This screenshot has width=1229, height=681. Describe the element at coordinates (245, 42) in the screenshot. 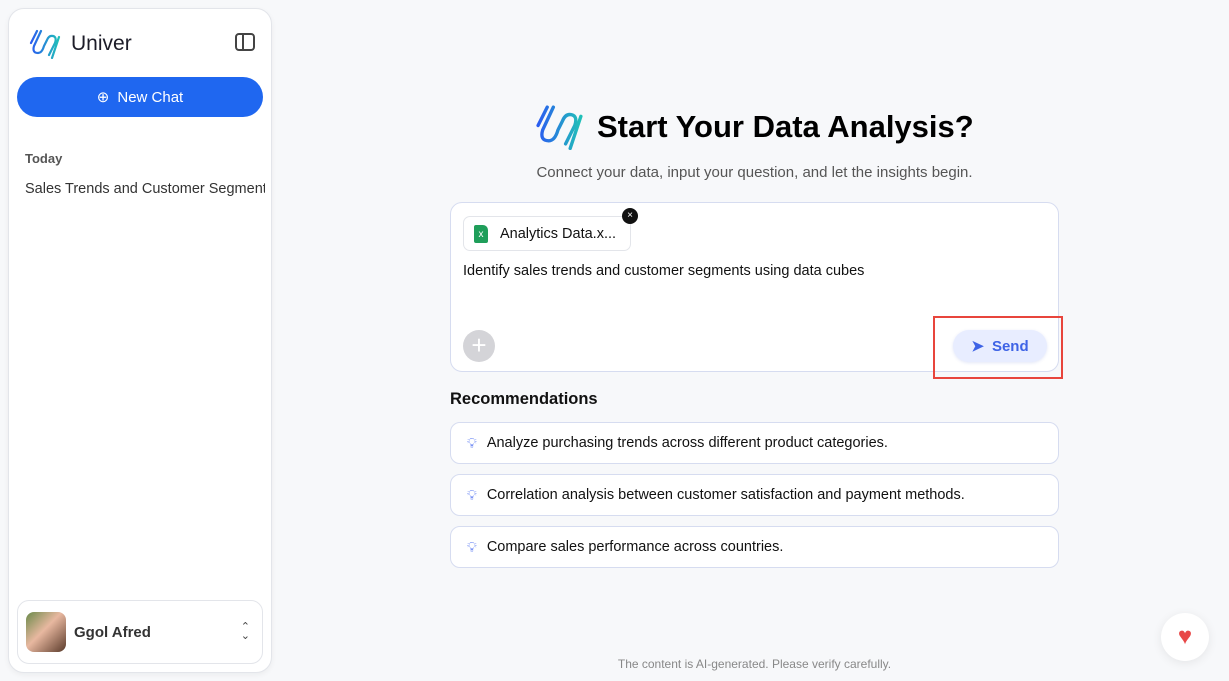

I see `sidebar-toggle-icon` at that location.